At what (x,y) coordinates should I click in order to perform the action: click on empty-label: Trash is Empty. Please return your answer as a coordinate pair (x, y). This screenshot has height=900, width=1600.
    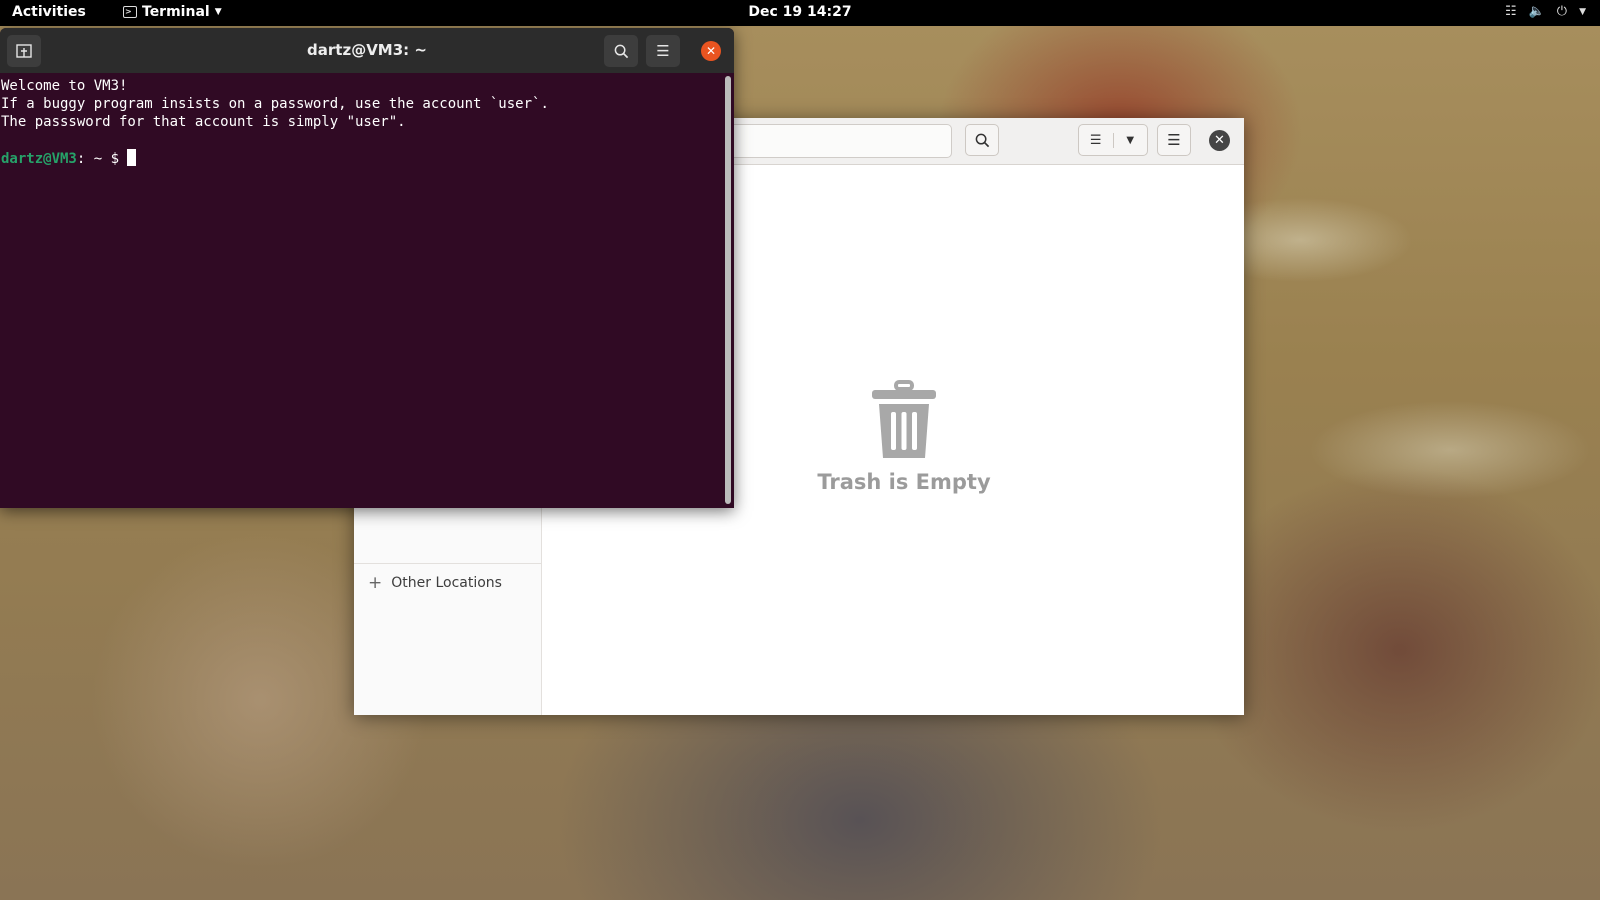
    Looking at the image, I should click on (904, 482).